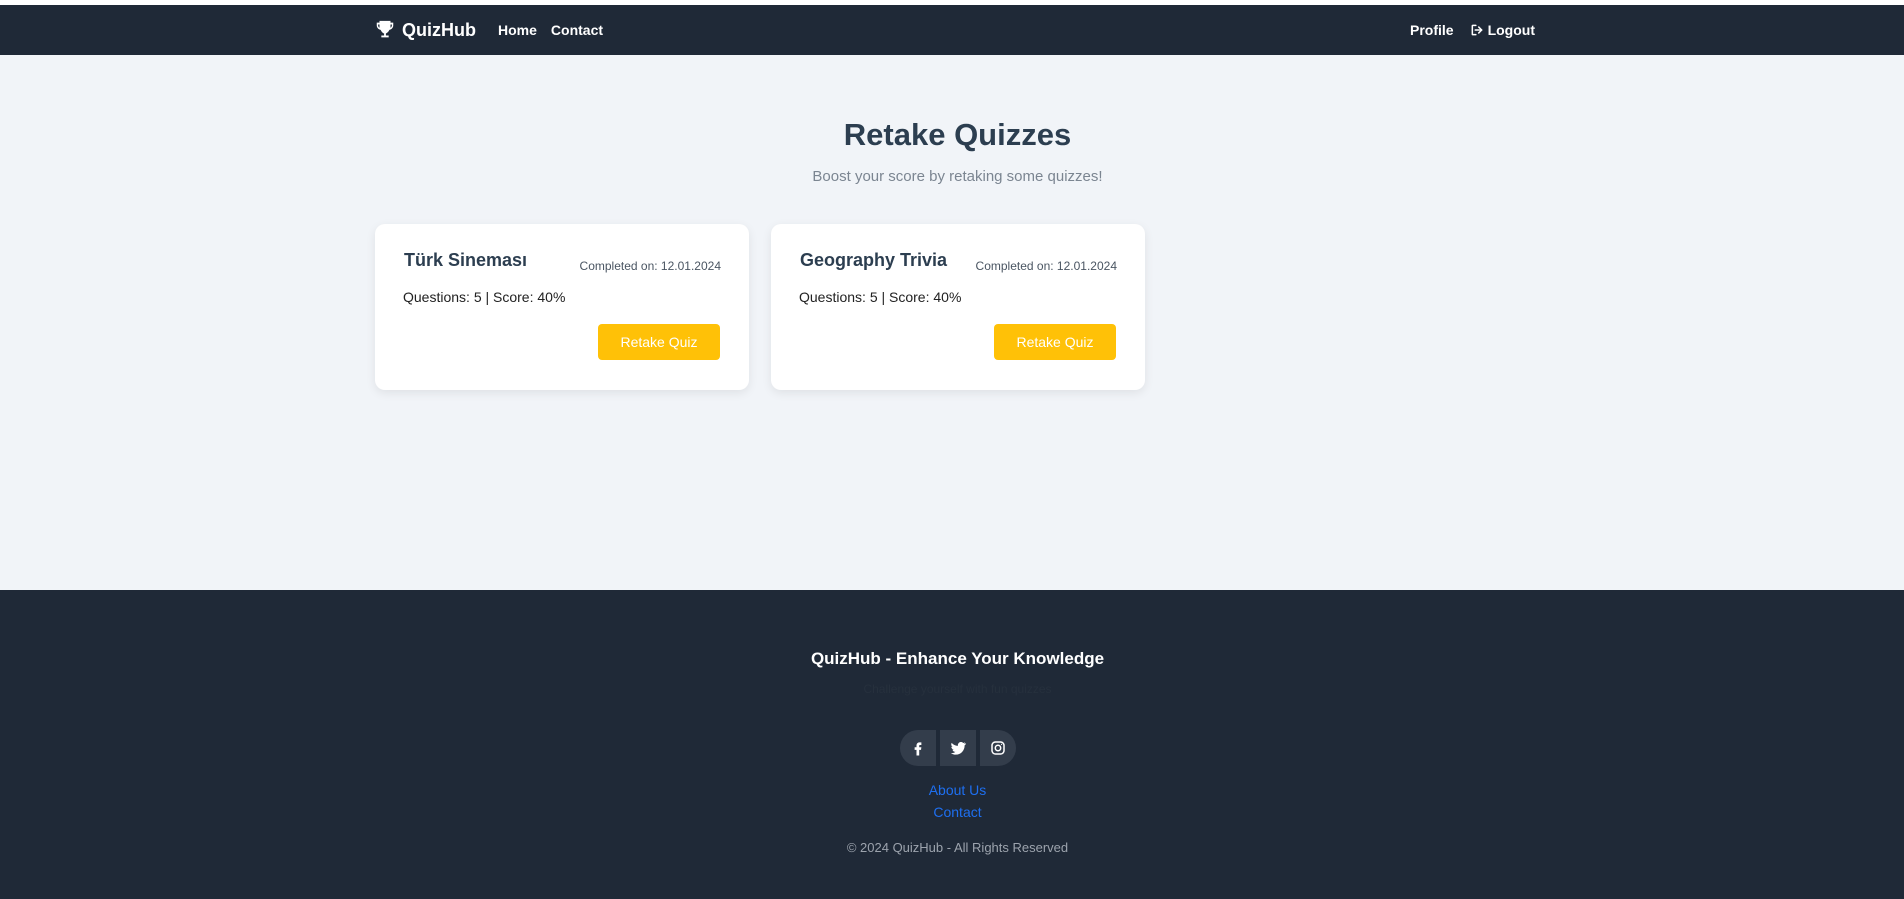  I want to click on brand: QuizHub, so click(425, 30).